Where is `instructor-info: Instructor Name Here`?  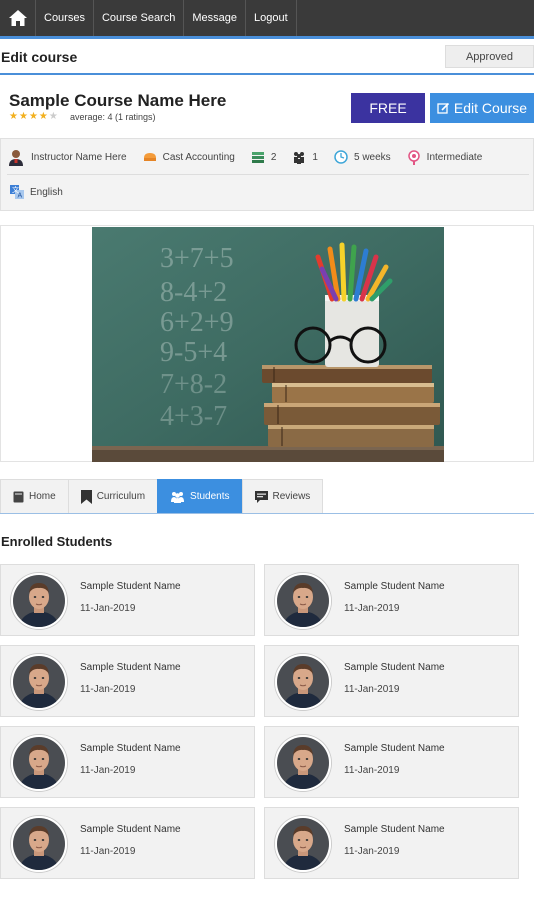 instructor-info: Instructor Name Here is located at coordinates (67, 157).